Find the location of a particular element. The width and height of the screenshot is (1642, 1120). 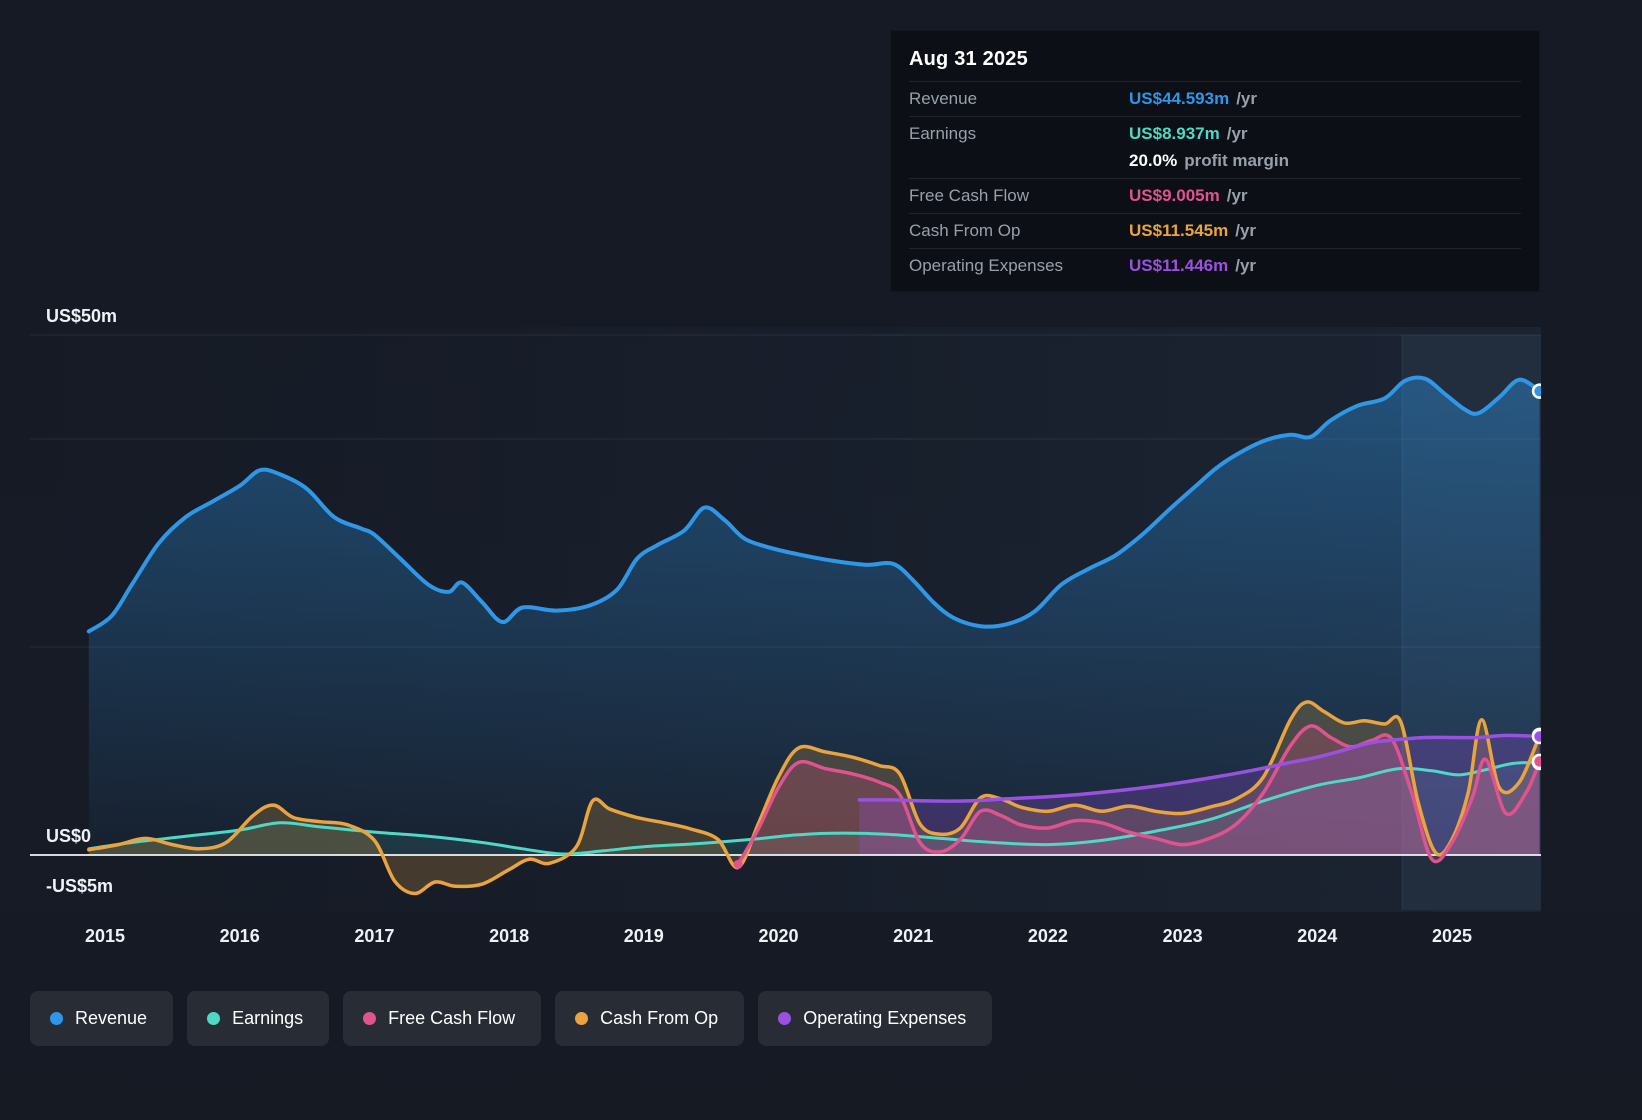

x-axis-label: 2021 is located at coordinates (913, 936).